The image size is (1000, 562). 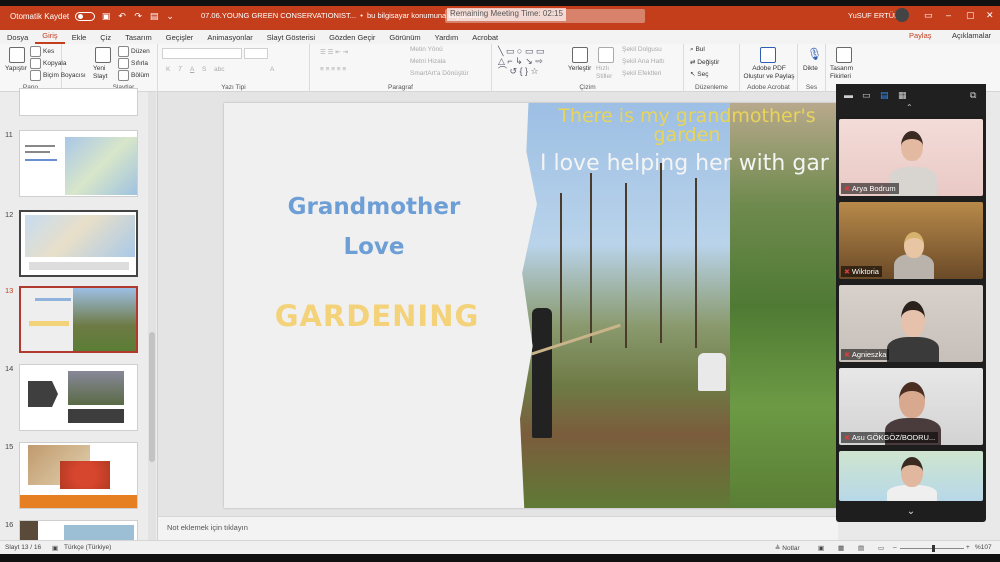 I want to click on format-painter-button: Biçim Boyacısı, so click(x=58, y=75).